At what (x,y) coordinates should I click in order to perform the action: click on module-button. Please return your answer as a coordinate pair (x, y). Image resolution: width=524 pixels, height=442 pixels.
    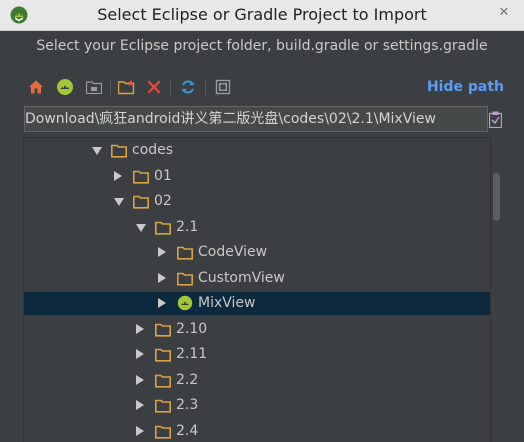
    Looking at the image, I should click on (94, 87).